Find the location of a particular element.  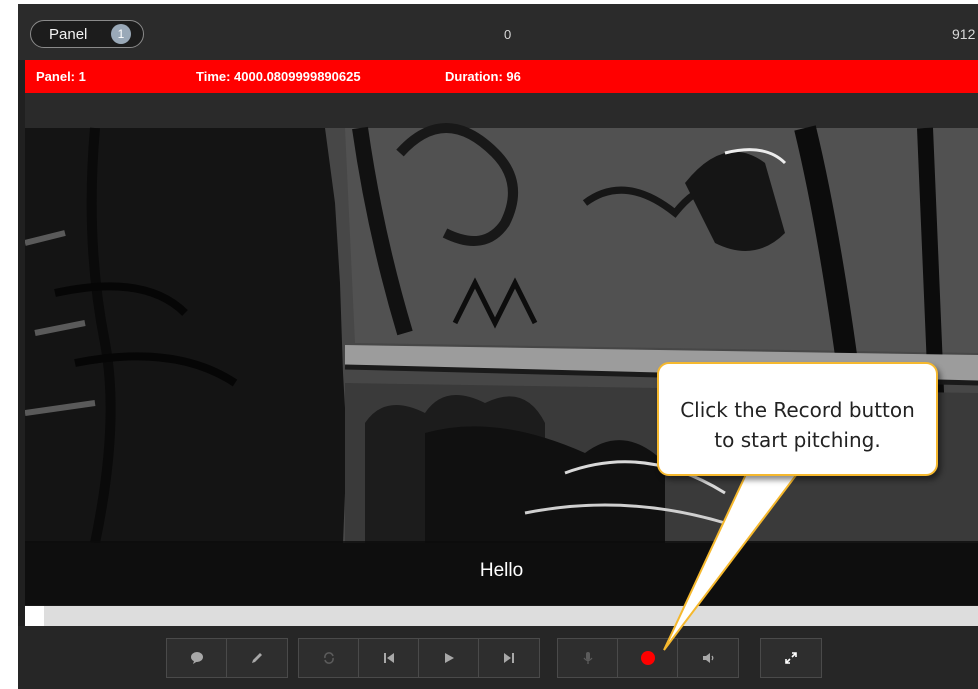

skip-forward-button is located at coordinates (509, 658).